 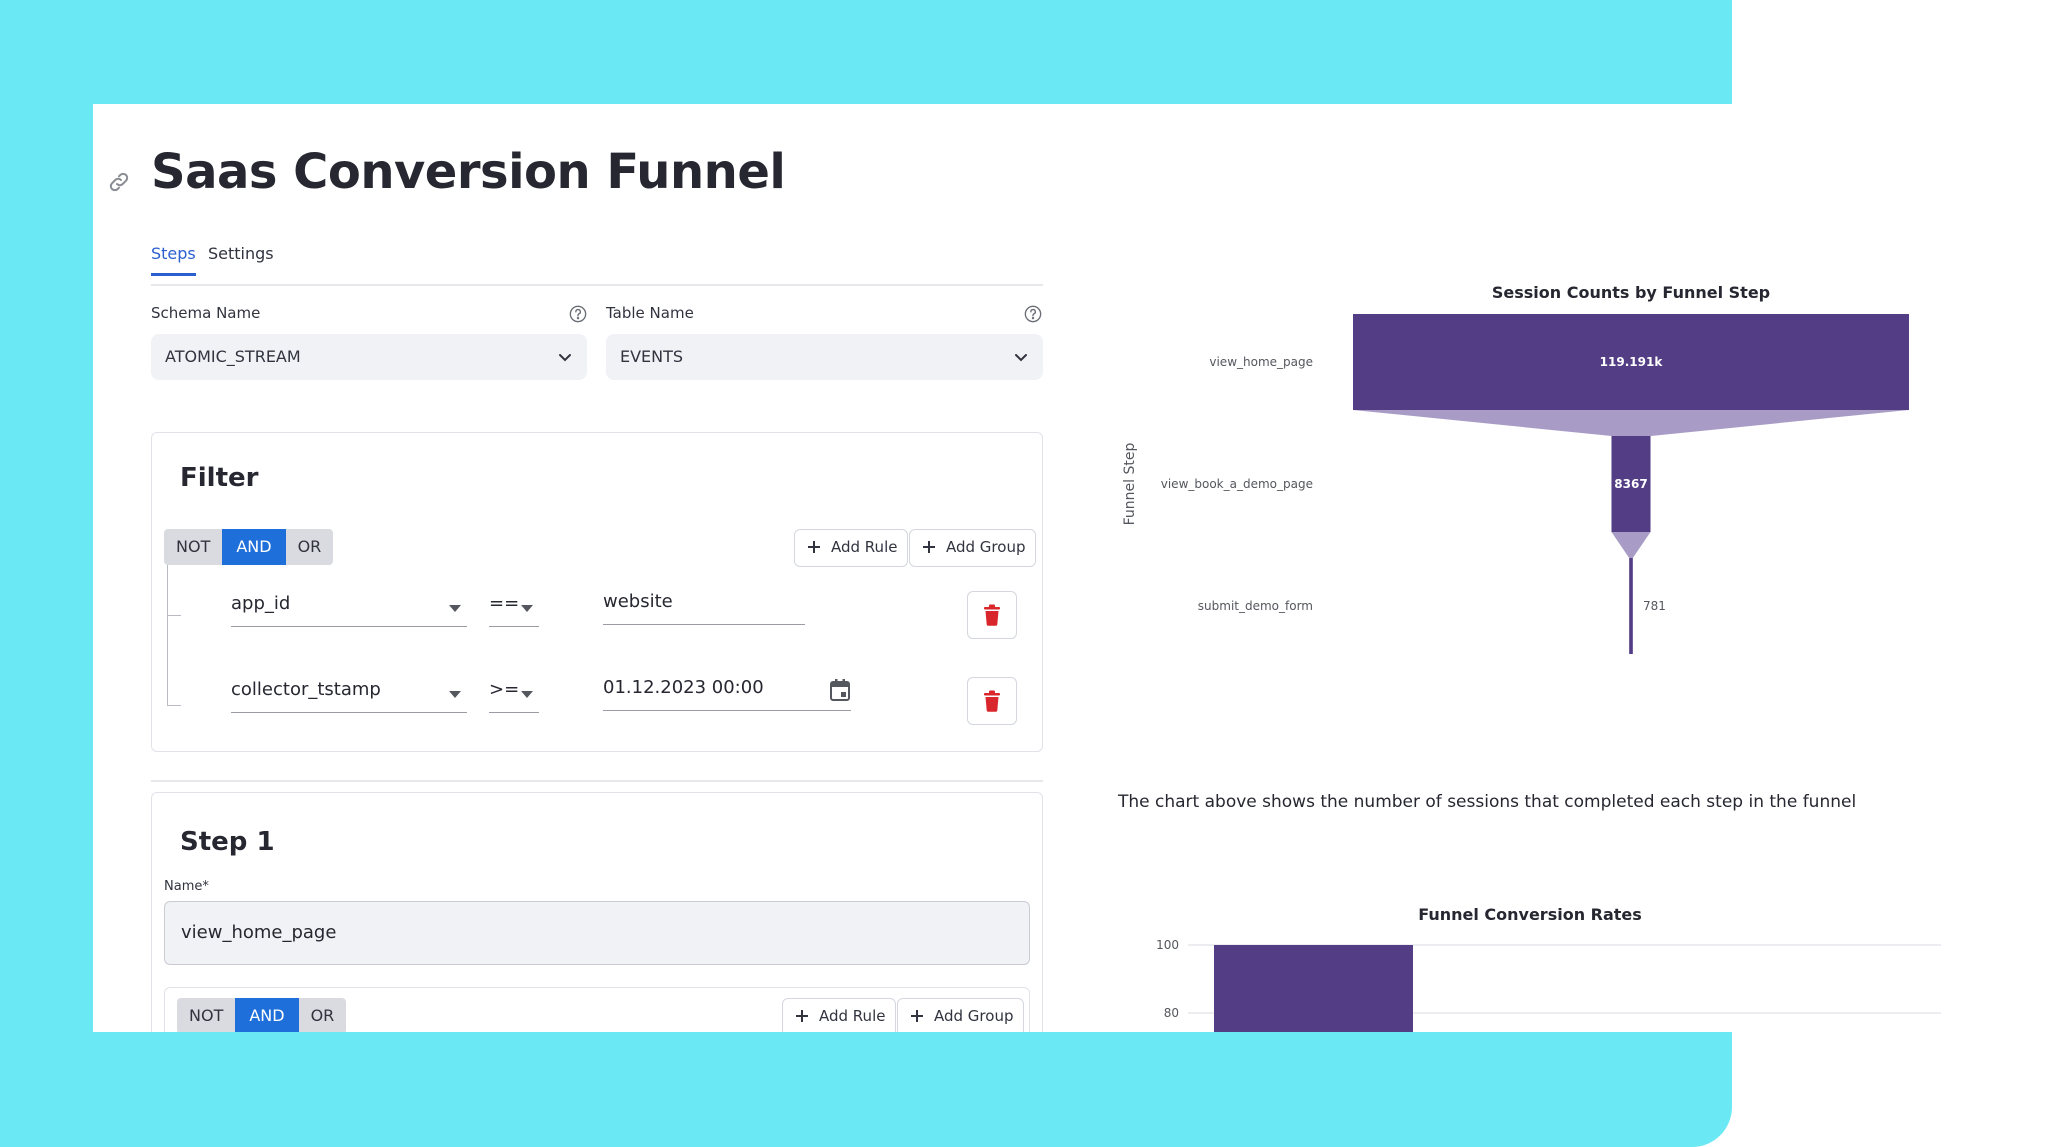 What do you see at coordinates (1631, 292) in the screenshot?
I see `funnel-title: Session Counts by Funnel Step` at bounding box center [1631, 292].